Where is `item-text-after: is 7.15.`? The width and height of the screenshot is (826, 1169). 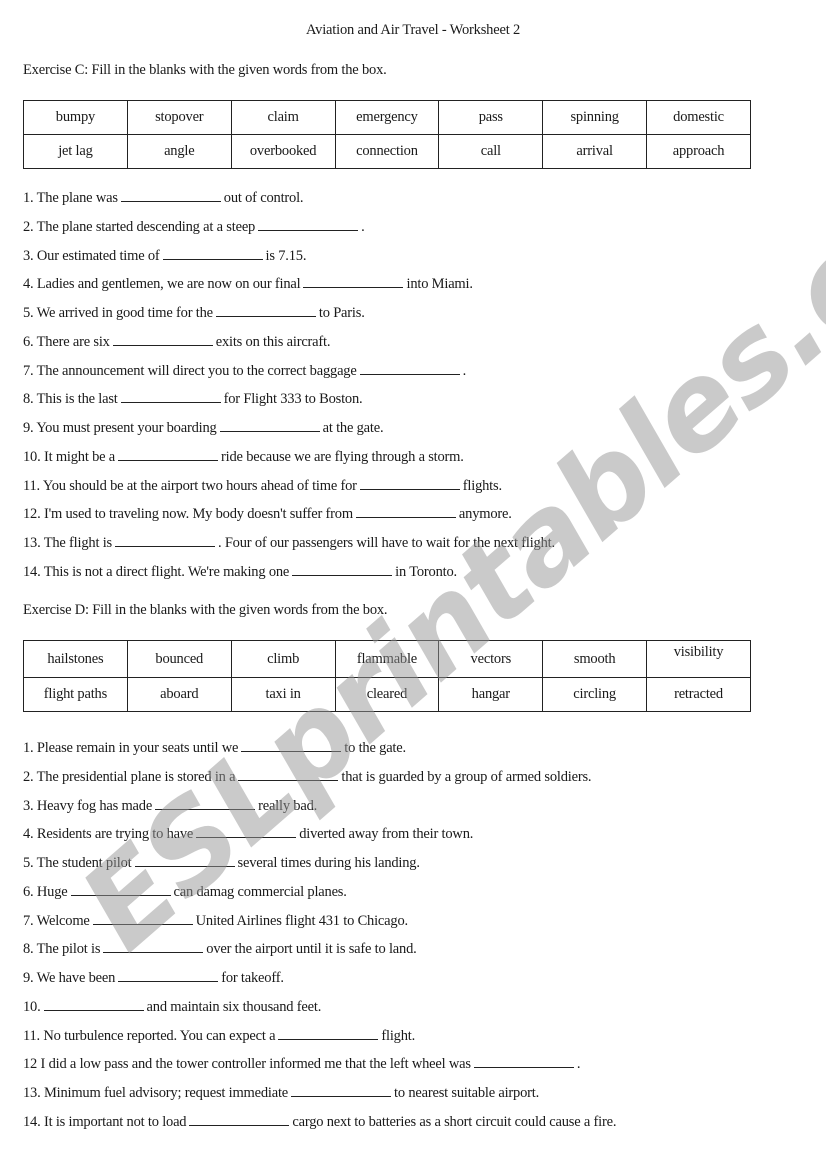
item-text-after: is 7.15. is located at coordinates (286, 255).